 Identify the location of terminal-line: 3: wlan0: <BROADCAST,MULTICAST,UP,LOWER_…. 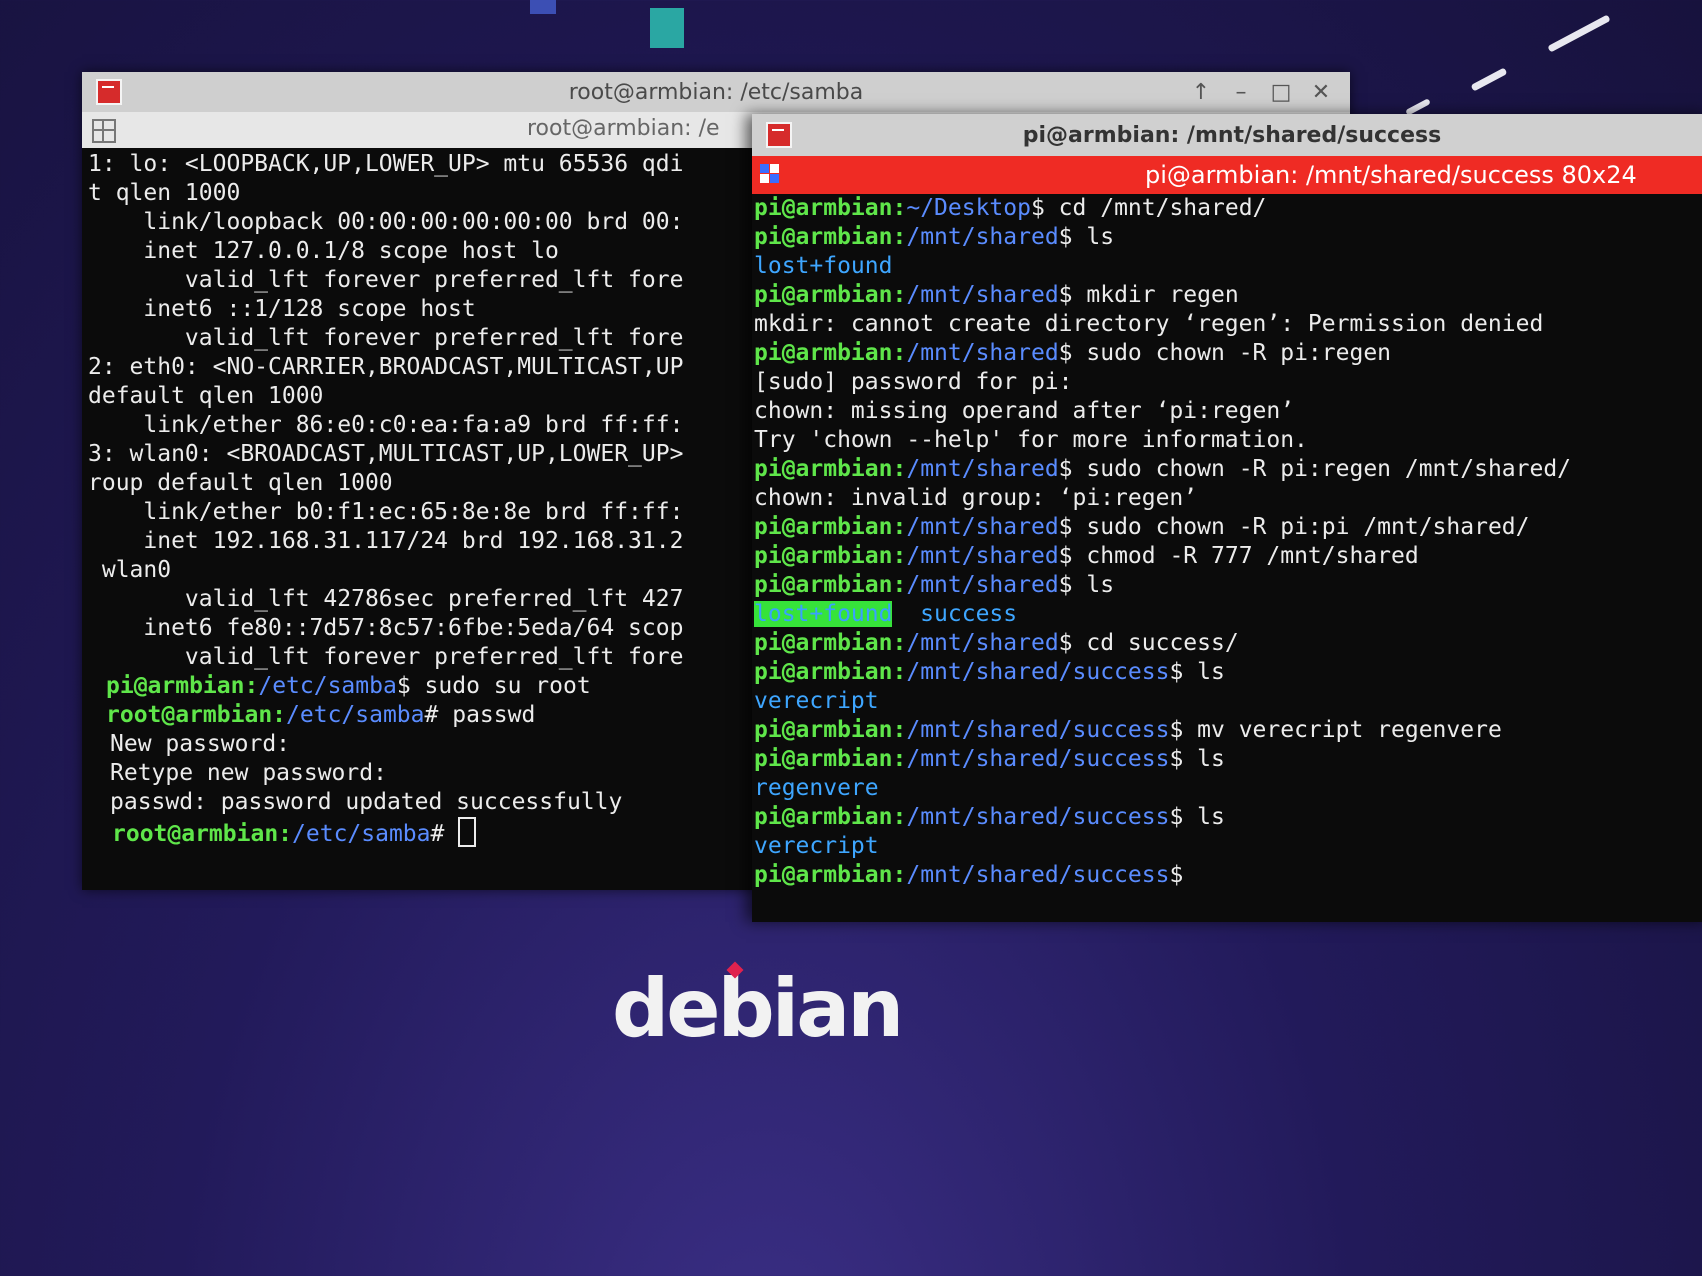
(433, 454).